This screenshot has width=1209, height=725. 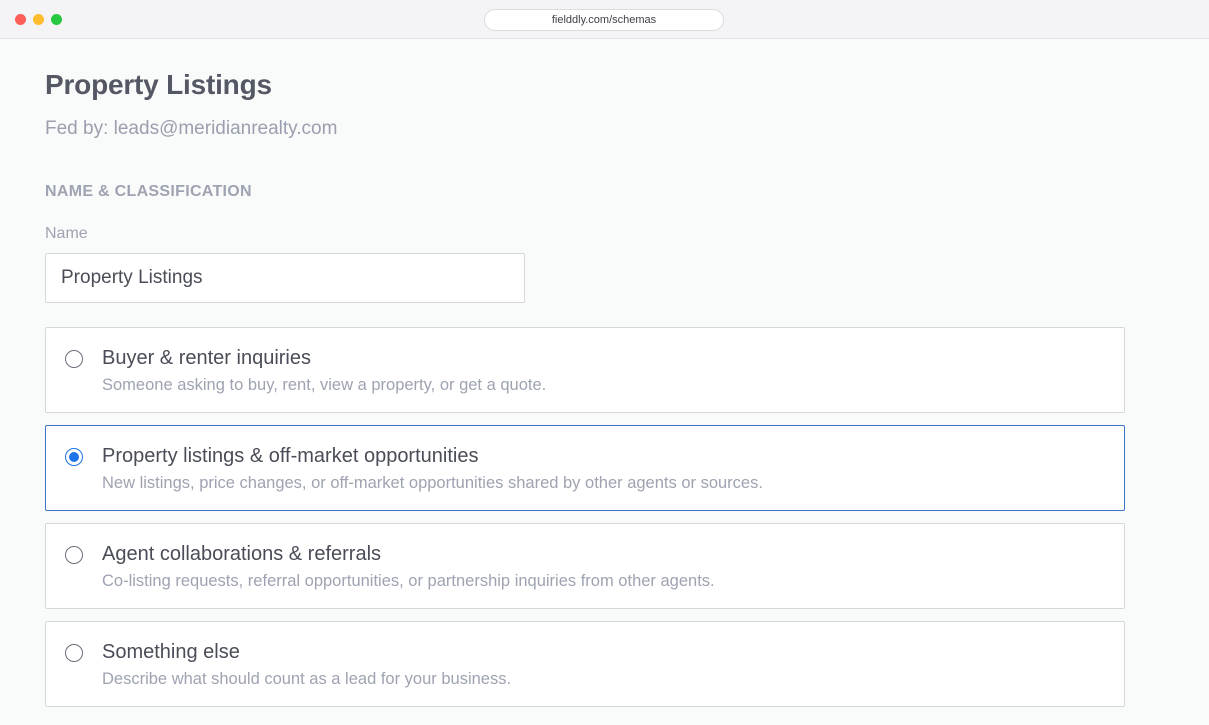 I want to click on page-title: Property Listings, so click(x=158, y=84).